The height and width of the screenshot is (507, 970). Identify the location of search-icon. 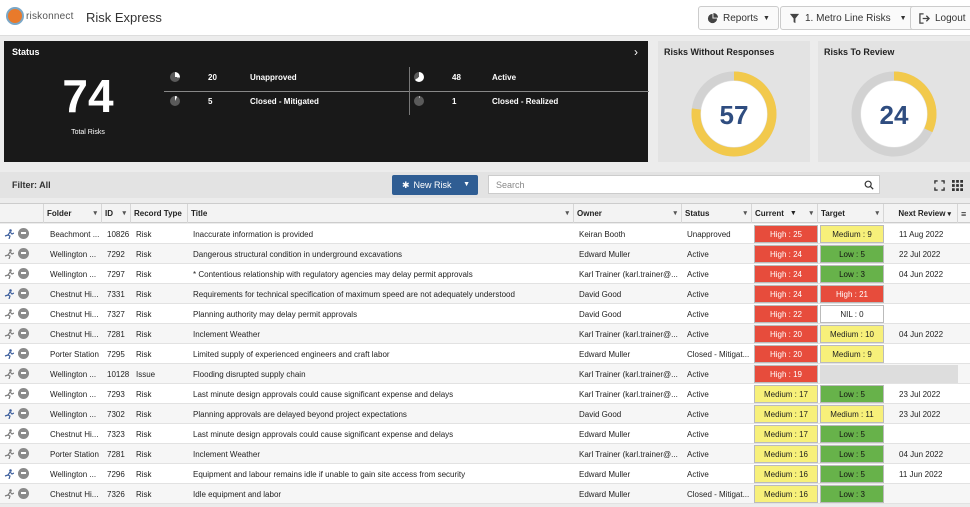
(869, 185).